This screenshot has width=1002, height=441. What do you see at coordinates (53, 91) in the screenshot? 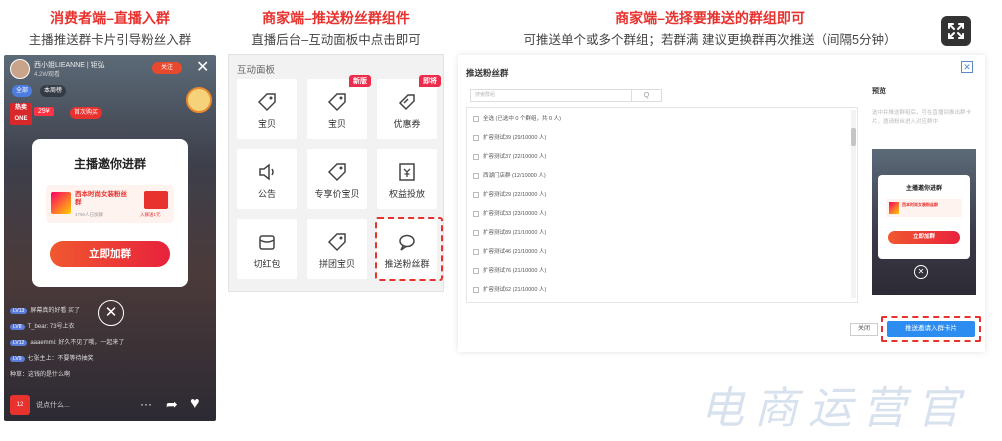
I see `rank-chip-week: 本周榜` at bounding box center [53, 91].